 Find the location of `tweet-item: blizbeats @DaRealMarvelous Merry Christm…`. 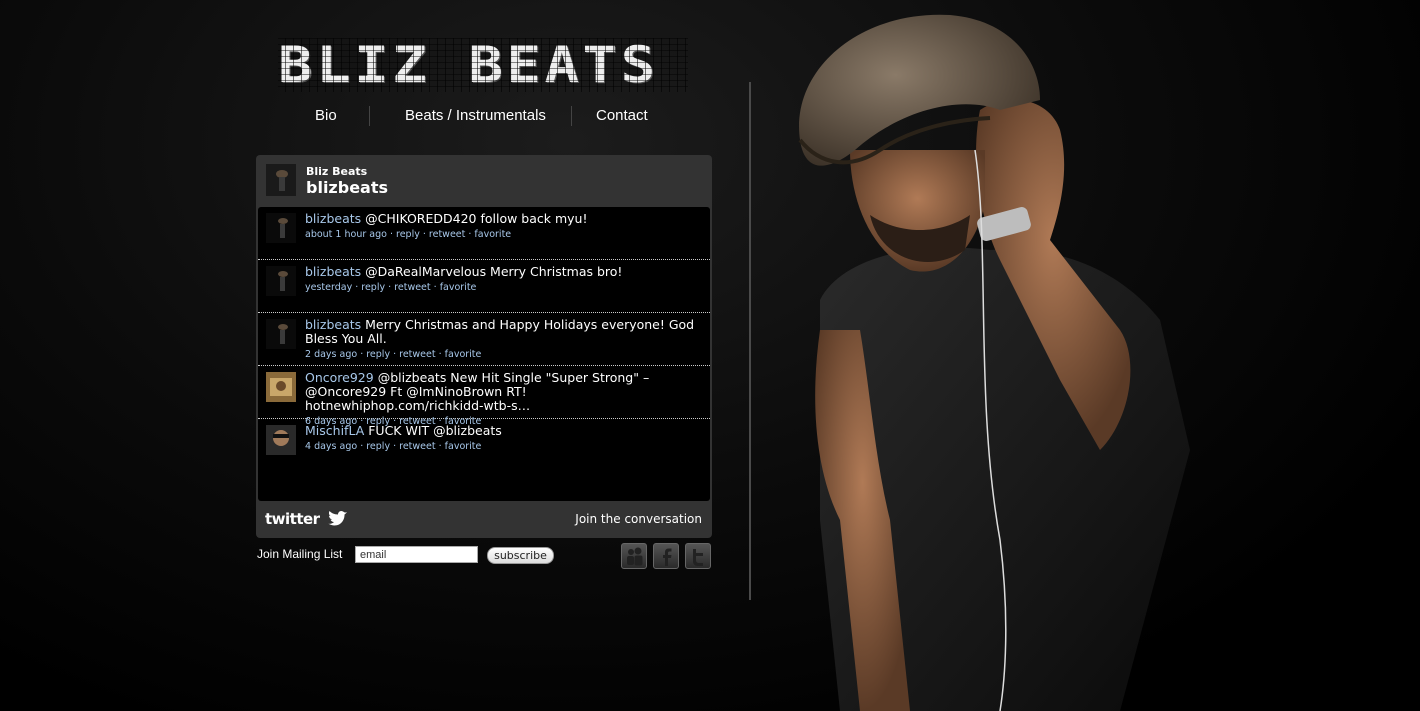

tweet-item: blizbeats @DaRealMarvelous Merry Christm… is located at coordinates (484, 286).